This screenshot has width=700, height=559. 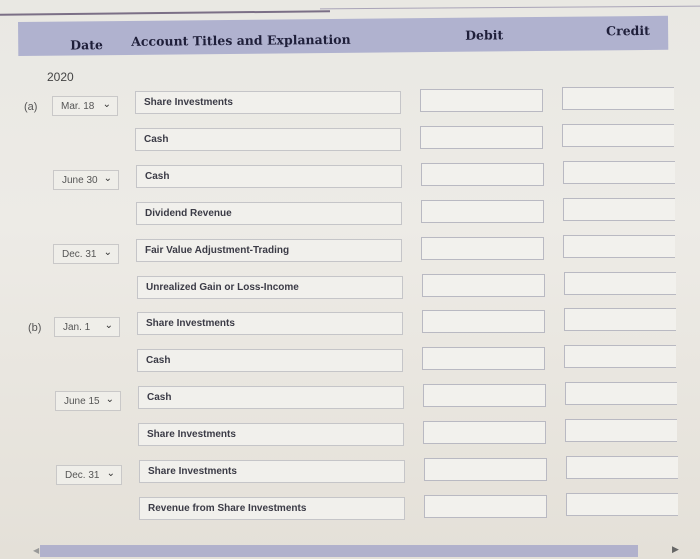 I want to click on year-label: 2020, so click(x=60, y=77).